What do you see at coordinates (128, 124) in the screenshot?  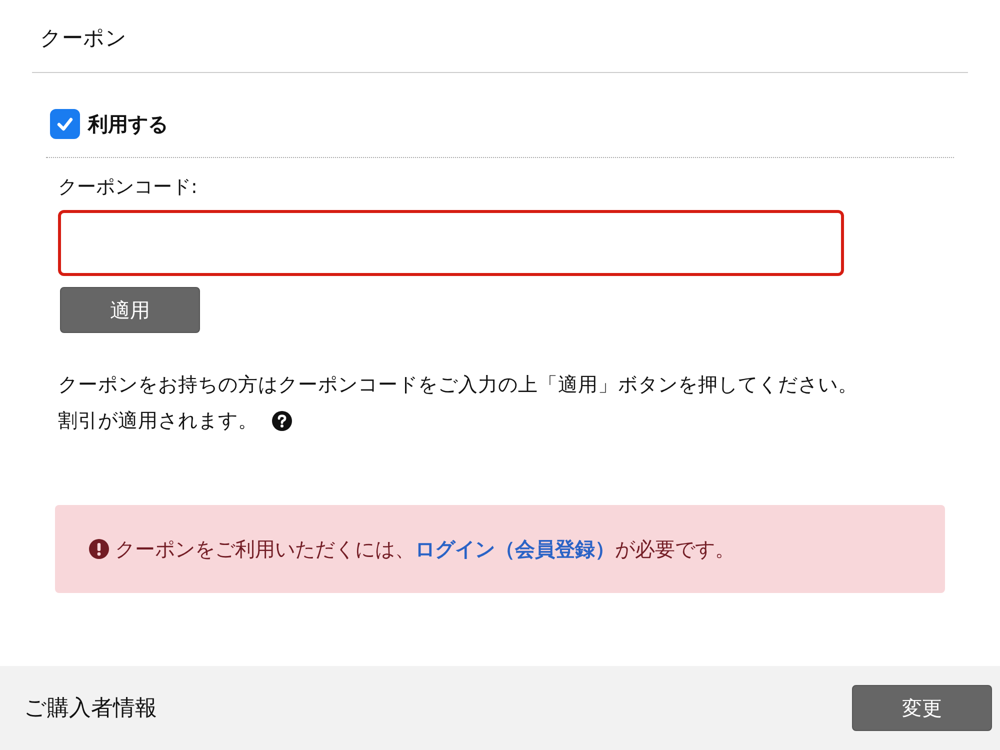 I see `checkbox-label: 利用する` at bounding box center [128, 124].